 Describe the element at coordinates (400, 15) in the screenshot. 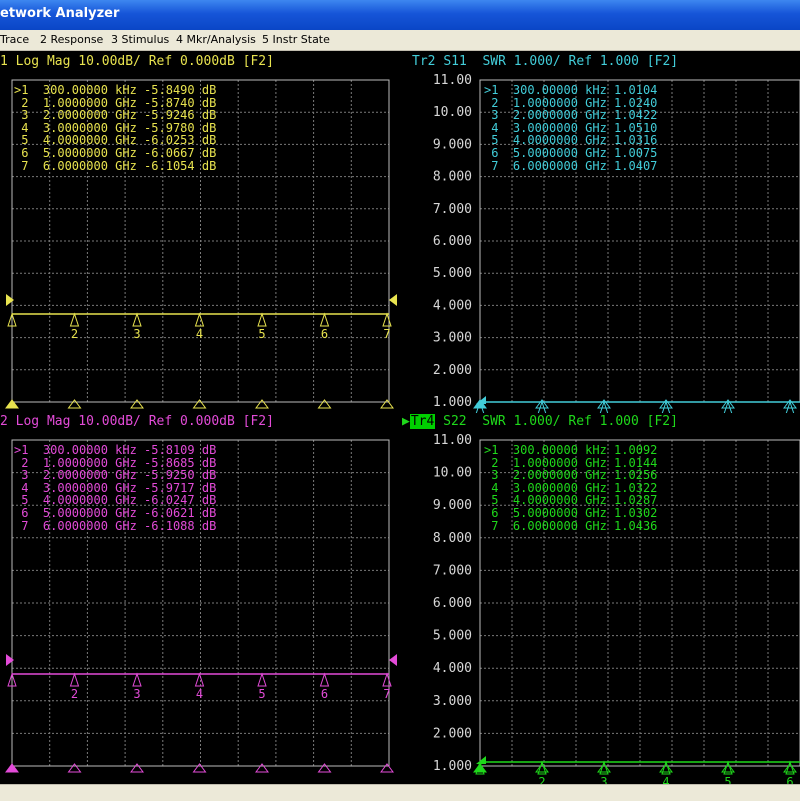

I see `title-bar: etwork Analyzer` at that location.